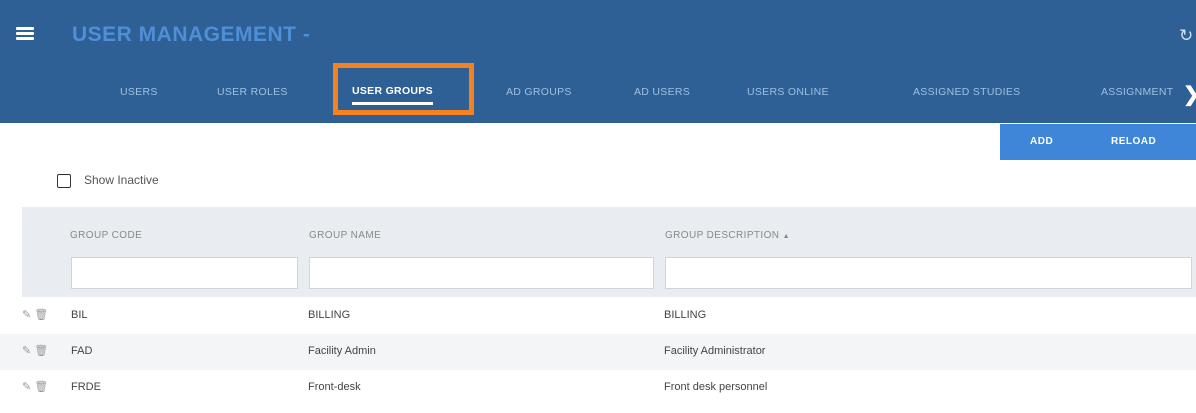  Describe the element at coordinates (928, 273) in the screenshot. I see `filter-group-description-input` at that location.